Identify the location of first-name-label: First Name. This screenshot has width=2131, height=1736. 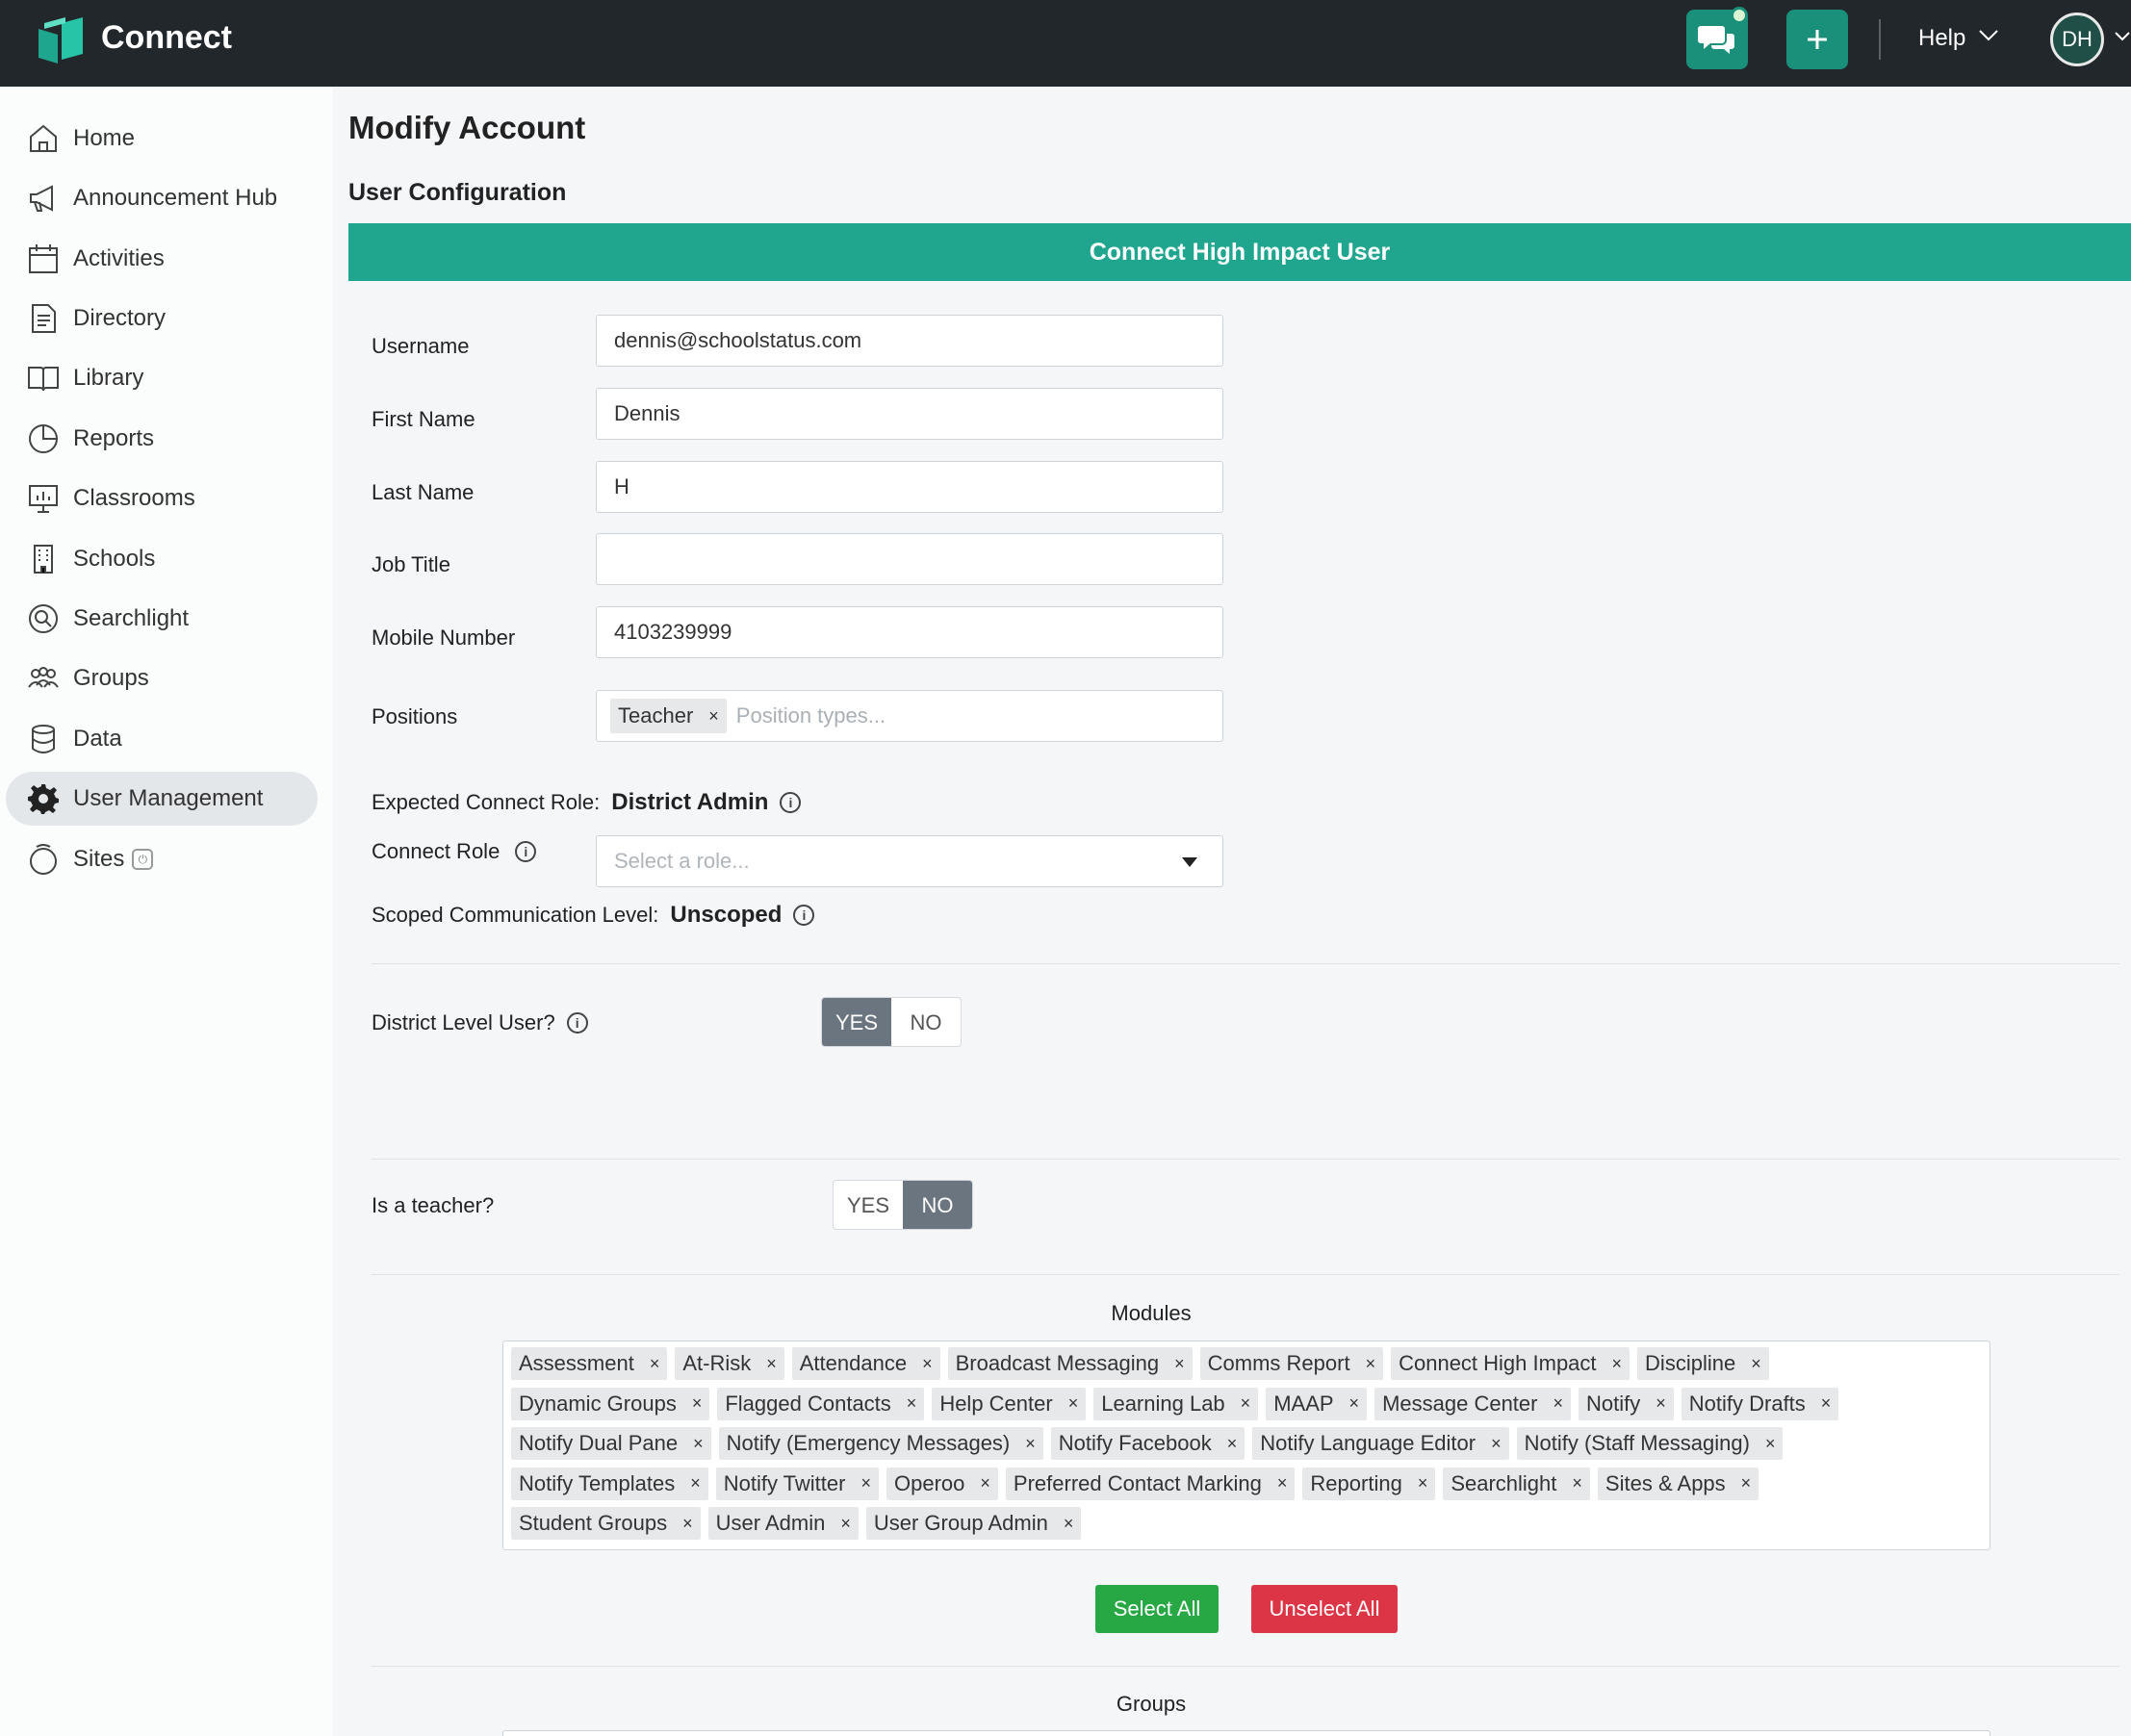
(423, 419).